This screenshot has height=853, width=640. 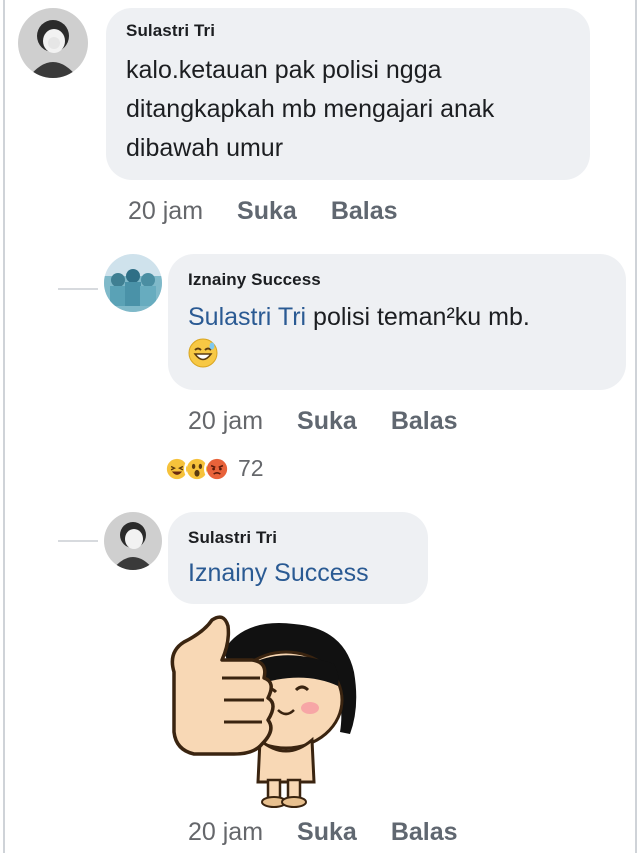 I want to click on reply-author: Sulastri Tri, so click(x=298, y=538).